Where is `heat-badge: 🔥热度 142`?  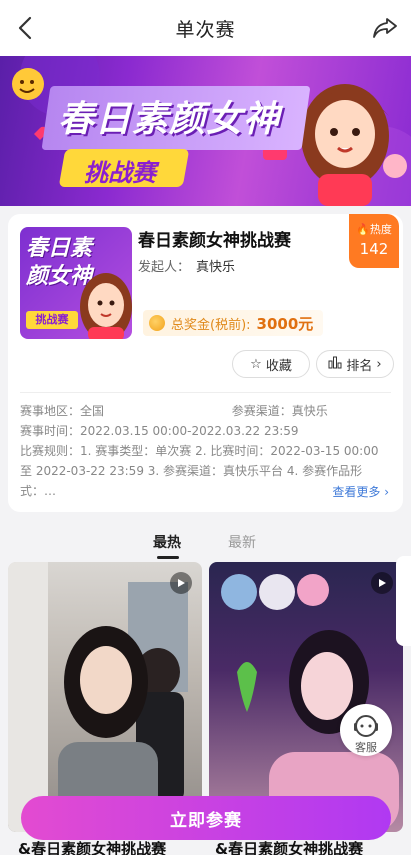 heat-badge: 🔥热度 142 is located at coordinates (374, 241).